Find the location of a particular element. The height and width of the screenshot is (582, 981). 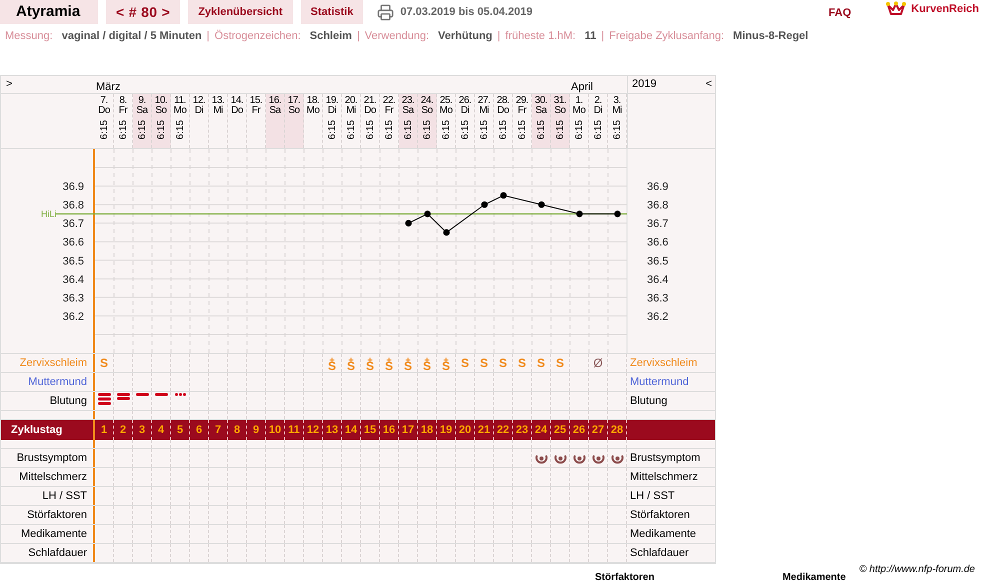

day-date: 10. is located at coordinates (161, 101).